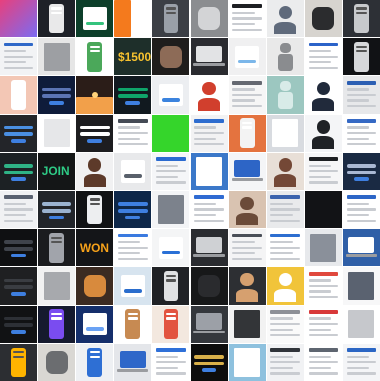  Describe the element at coordinates (95, 248) in the screenshot. I see `thumbnail-tile: WON` at that location.